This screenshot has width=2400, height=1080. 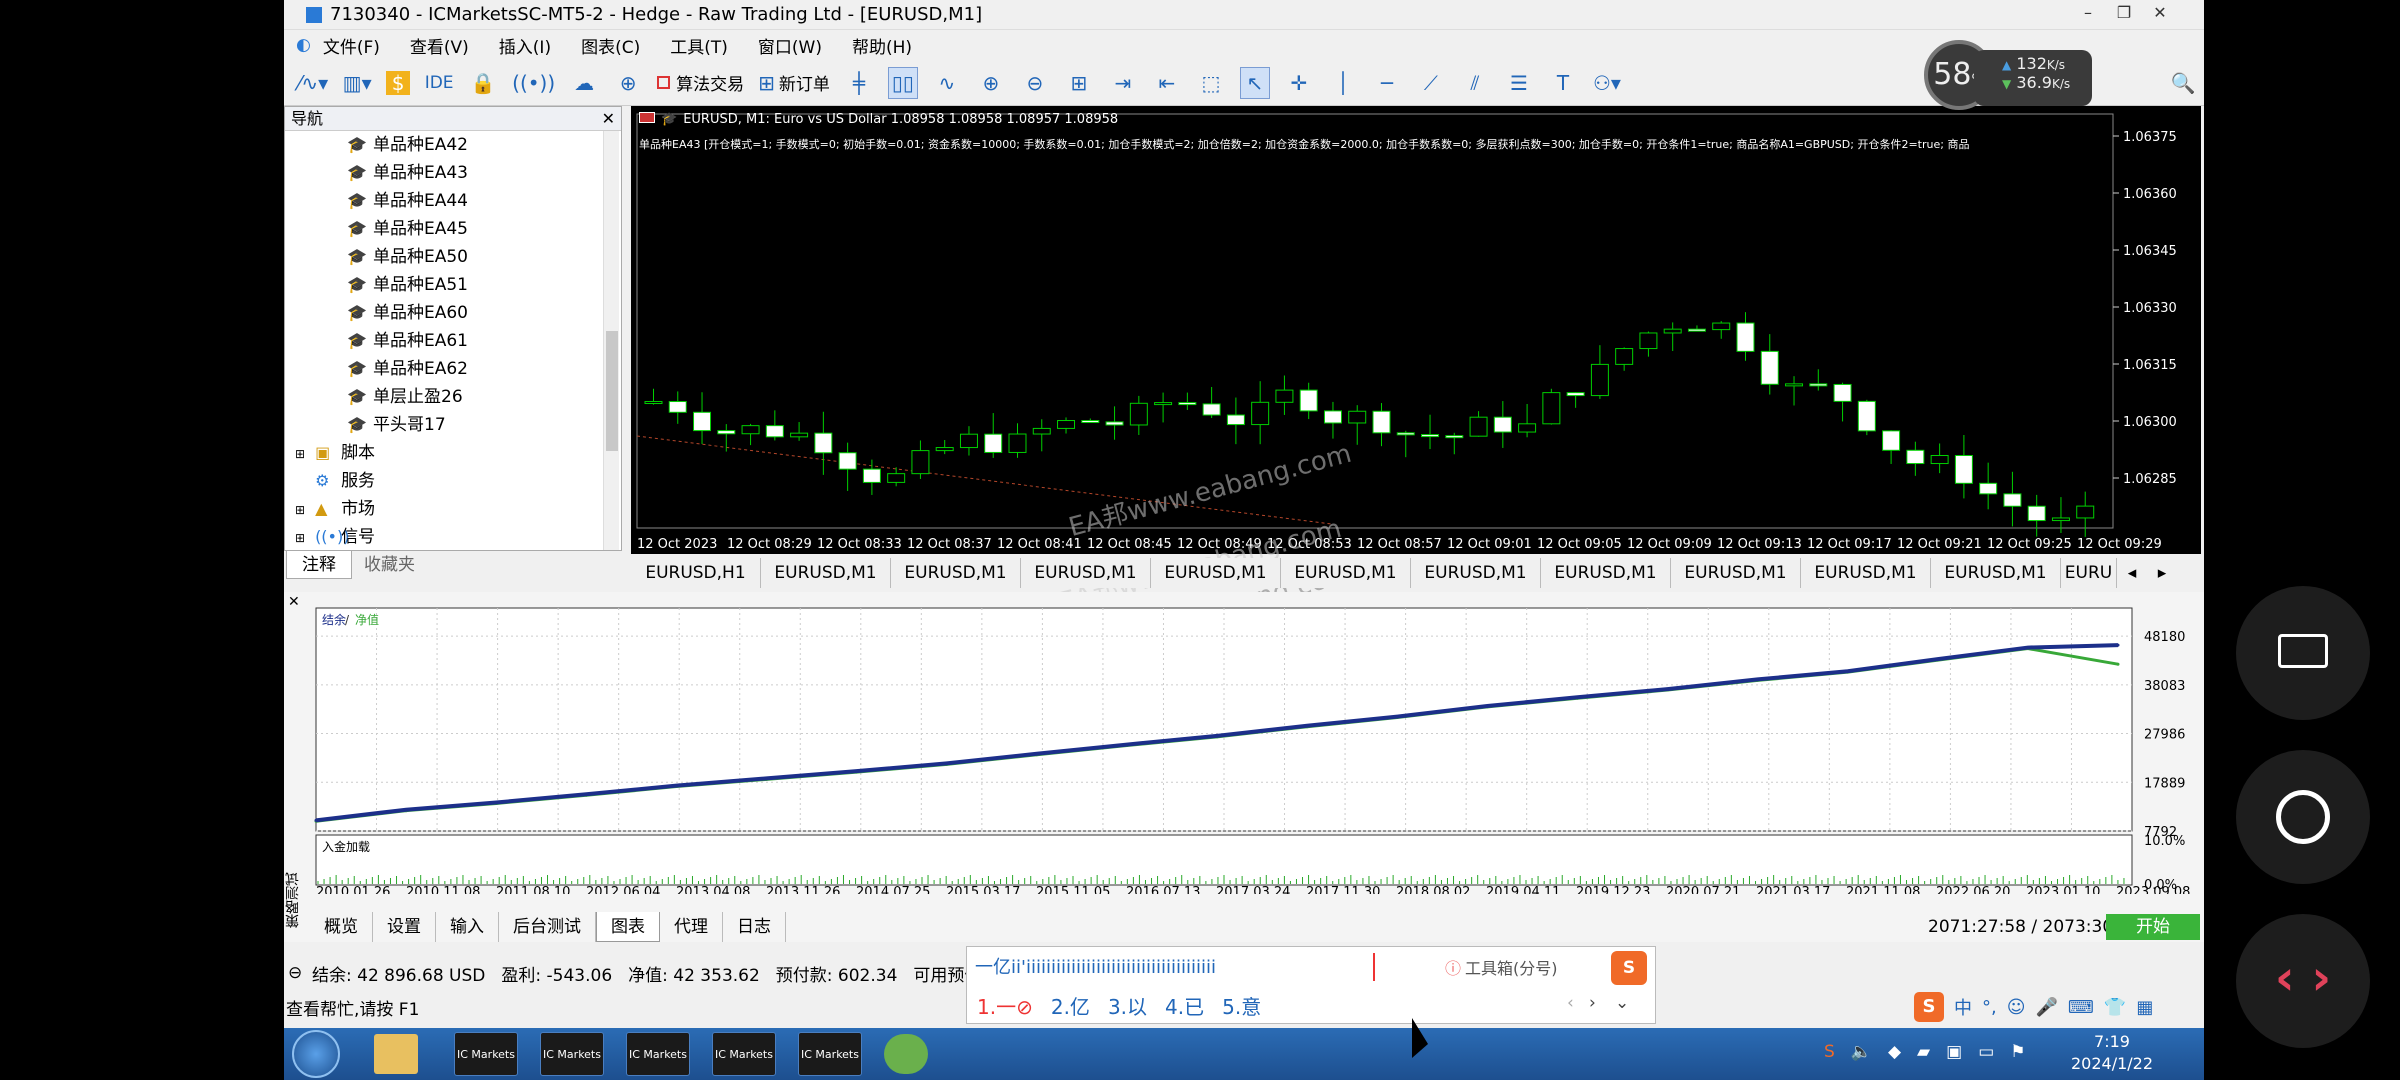 What do you see at coordinates (1989, 1007) in the screenshot?
I see `punct-icon: °,` at bounding box center [1989, 1007].